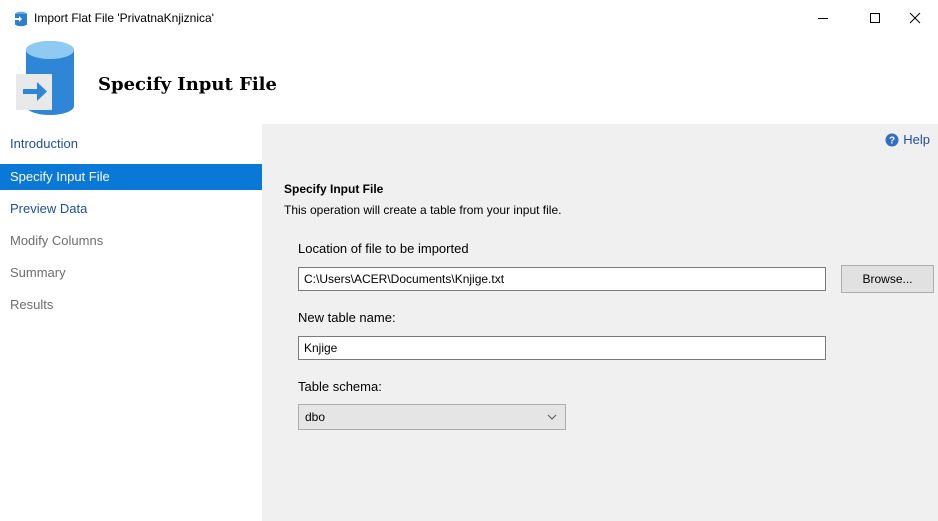 This screenshot has width=938, height=521. I want to click on help-link: ? Help, so click(907, 139).